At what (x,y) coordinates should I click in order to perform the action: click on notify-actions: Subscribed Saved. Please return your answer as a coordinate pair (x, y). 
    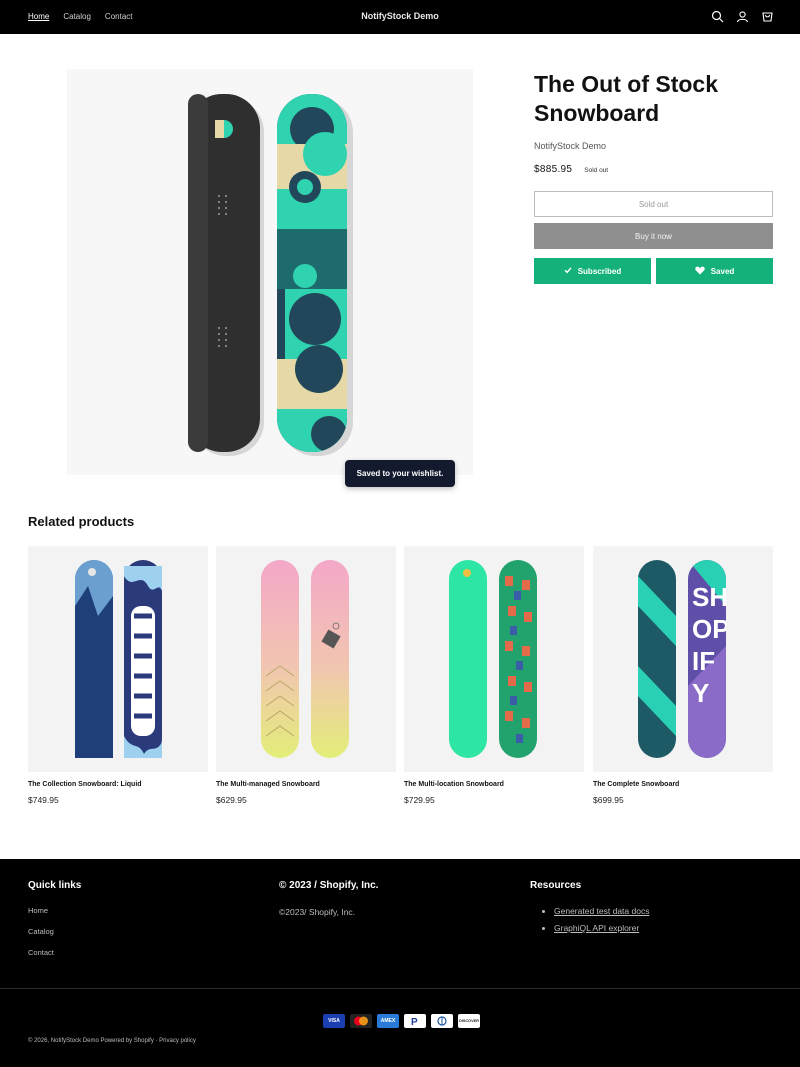
    Looking at the image, I should click on (654, 271).